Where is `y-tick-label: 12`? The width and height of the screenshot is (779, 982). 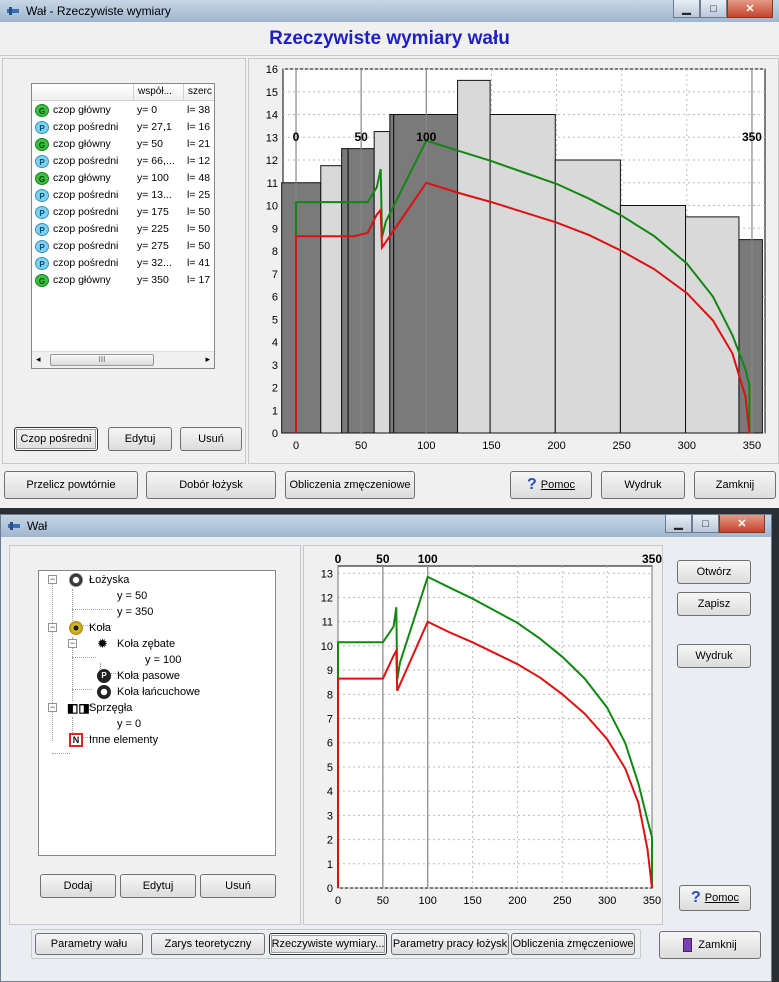 y-tick-label: 12 is located at coordinates (327, 598).